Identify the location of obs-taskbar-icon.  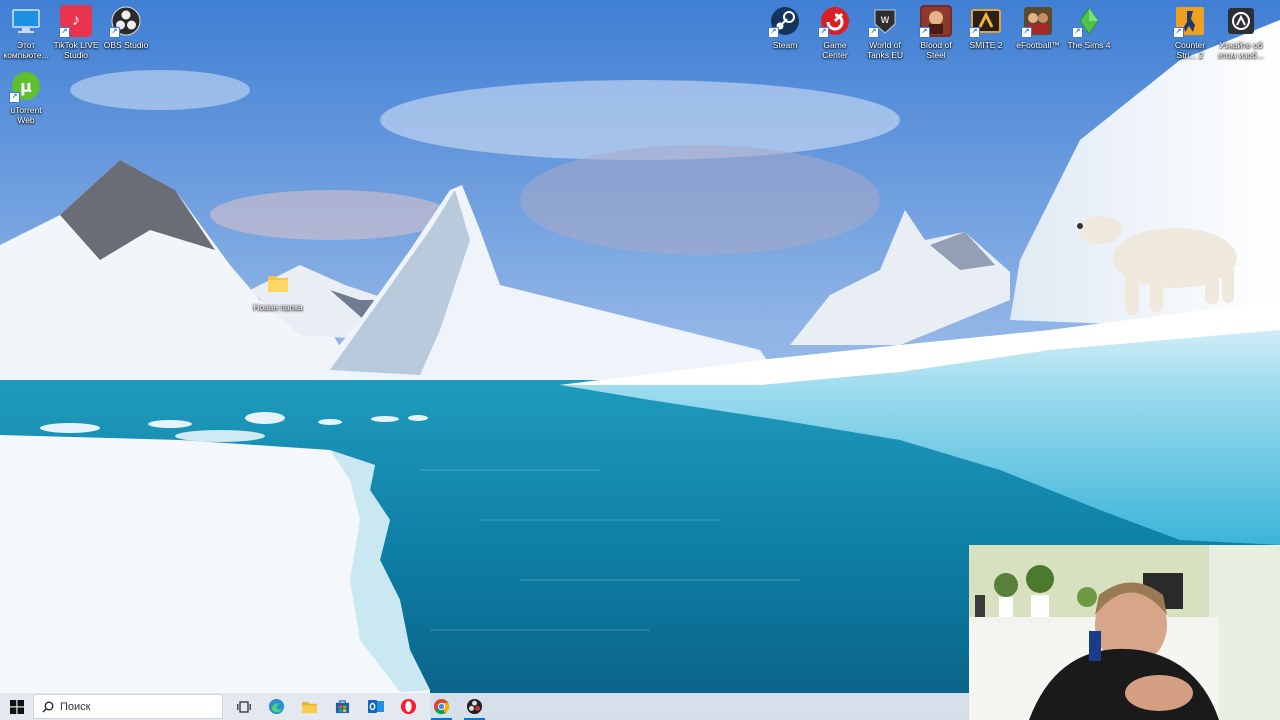
(474, 706).